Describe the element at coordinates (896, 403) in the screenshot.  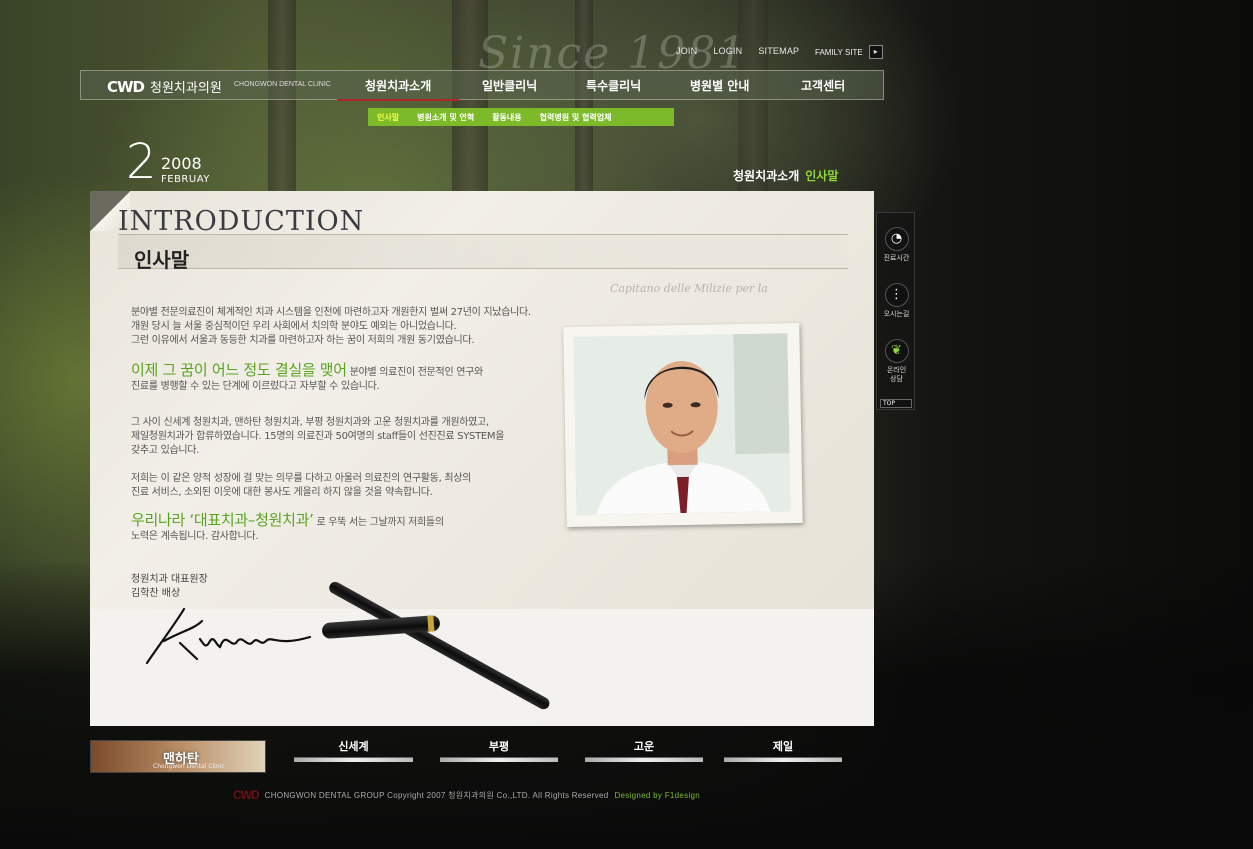
I see `top-button: TOP` at that location.